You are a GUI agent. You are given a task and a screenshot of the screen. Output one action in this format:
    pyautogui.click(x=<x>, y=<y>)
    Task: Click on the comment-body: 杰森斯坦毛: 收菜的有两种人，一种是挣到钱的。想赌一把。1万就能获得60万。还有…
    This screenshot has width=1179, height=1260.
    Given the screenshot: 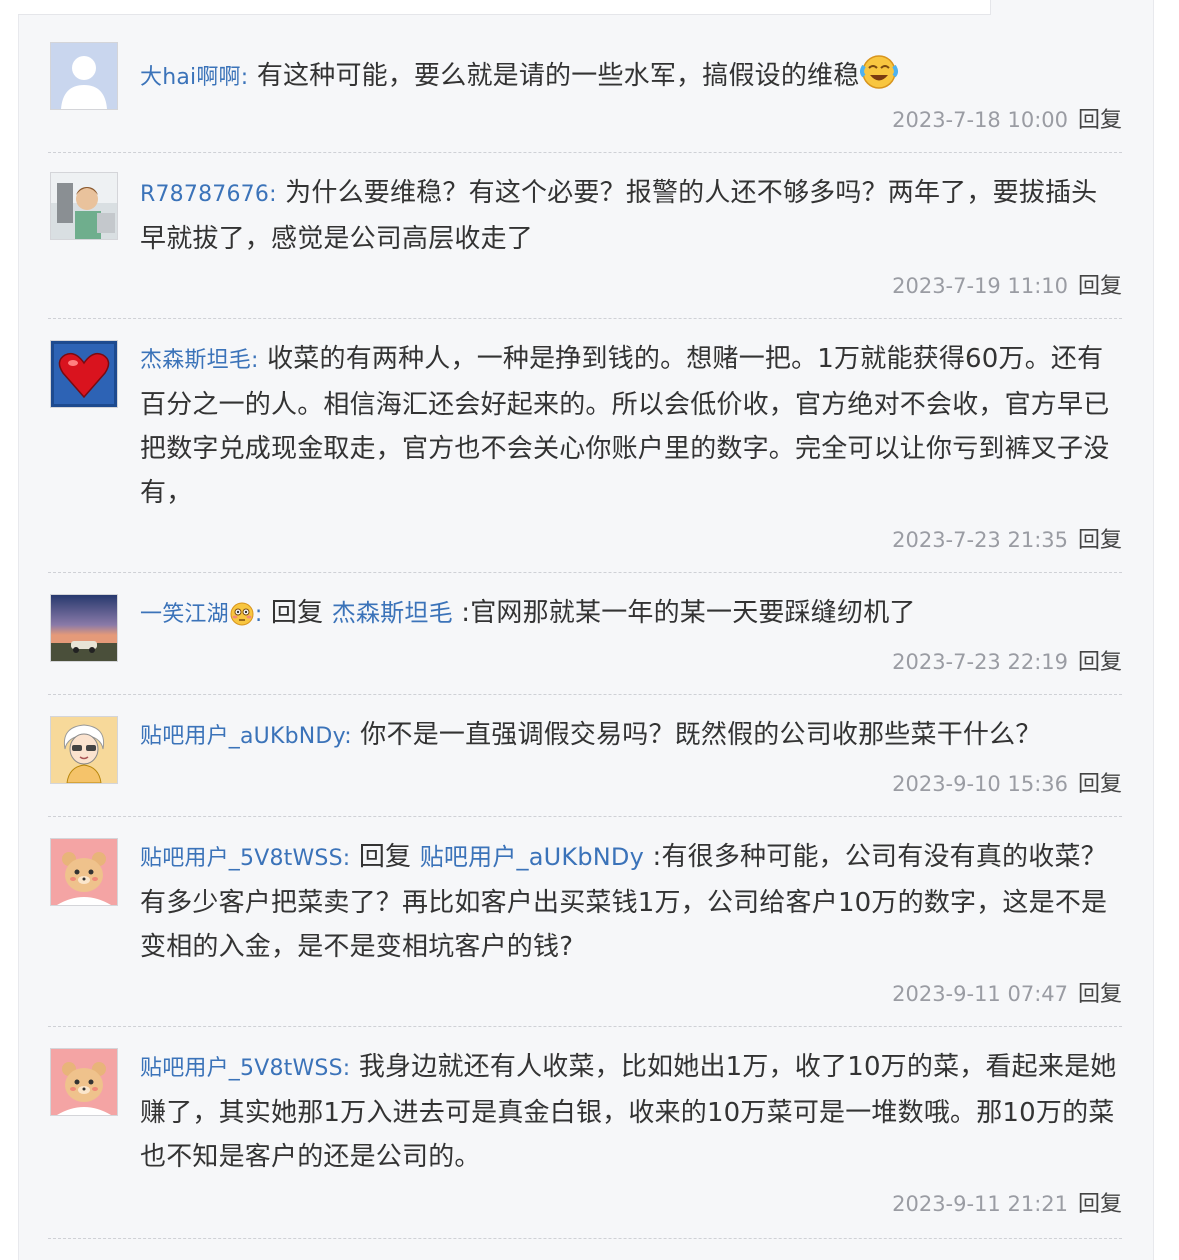 What is the action you would take?
    pyautogui.click(x=631, y=426)
    